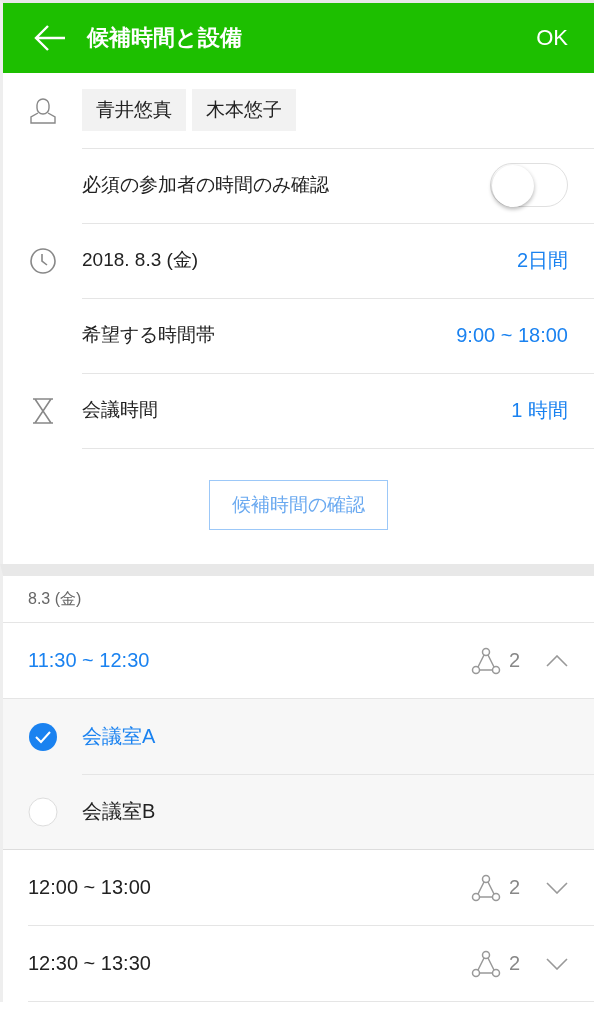 This screenshot has width=594, height=1024. Describe the element at coordinates (298, 505) in the screenshot. I see `check-times-button: 候補時間の確認` at that location.